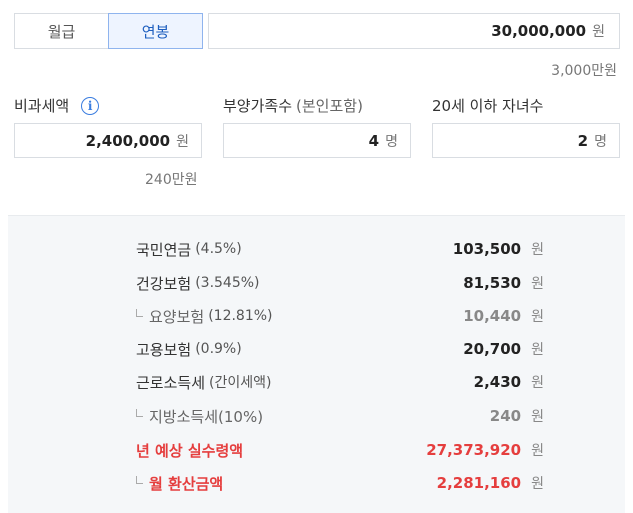  I want to click on local-tax-unit: 원, so click(537, 417).